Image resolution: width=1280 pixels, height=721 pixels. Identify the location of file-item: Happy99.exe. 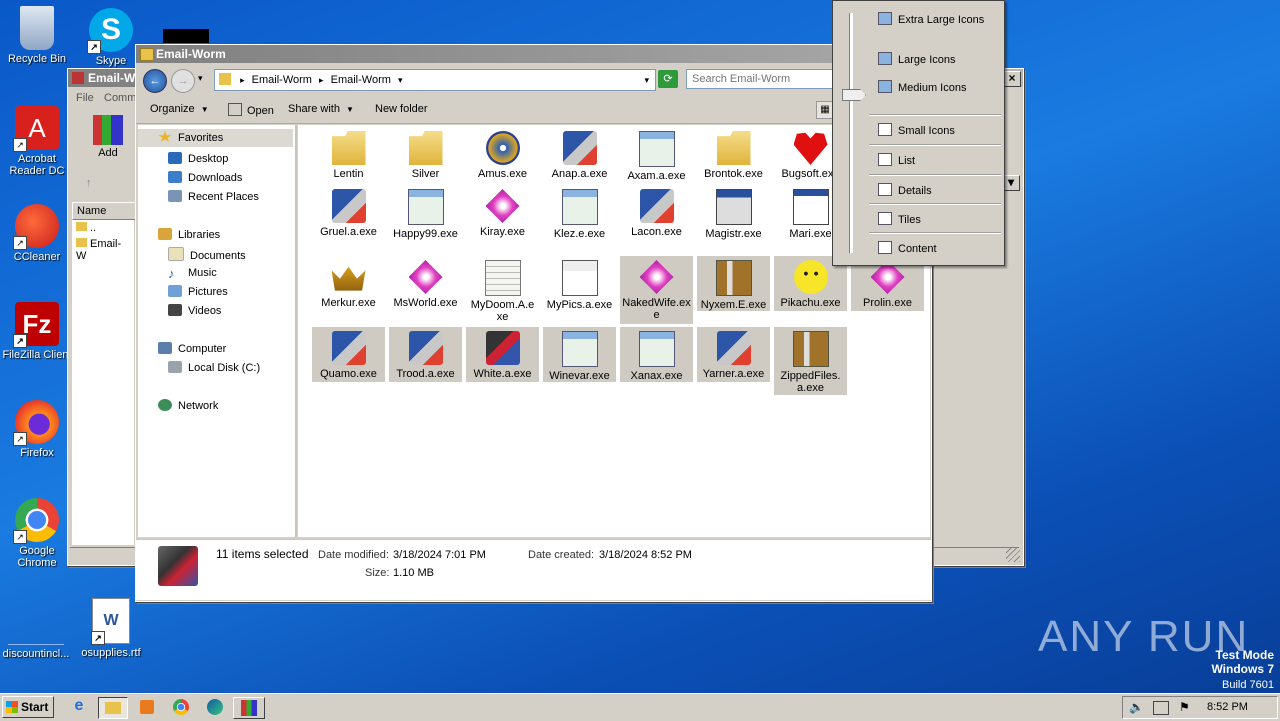
(425, 212).